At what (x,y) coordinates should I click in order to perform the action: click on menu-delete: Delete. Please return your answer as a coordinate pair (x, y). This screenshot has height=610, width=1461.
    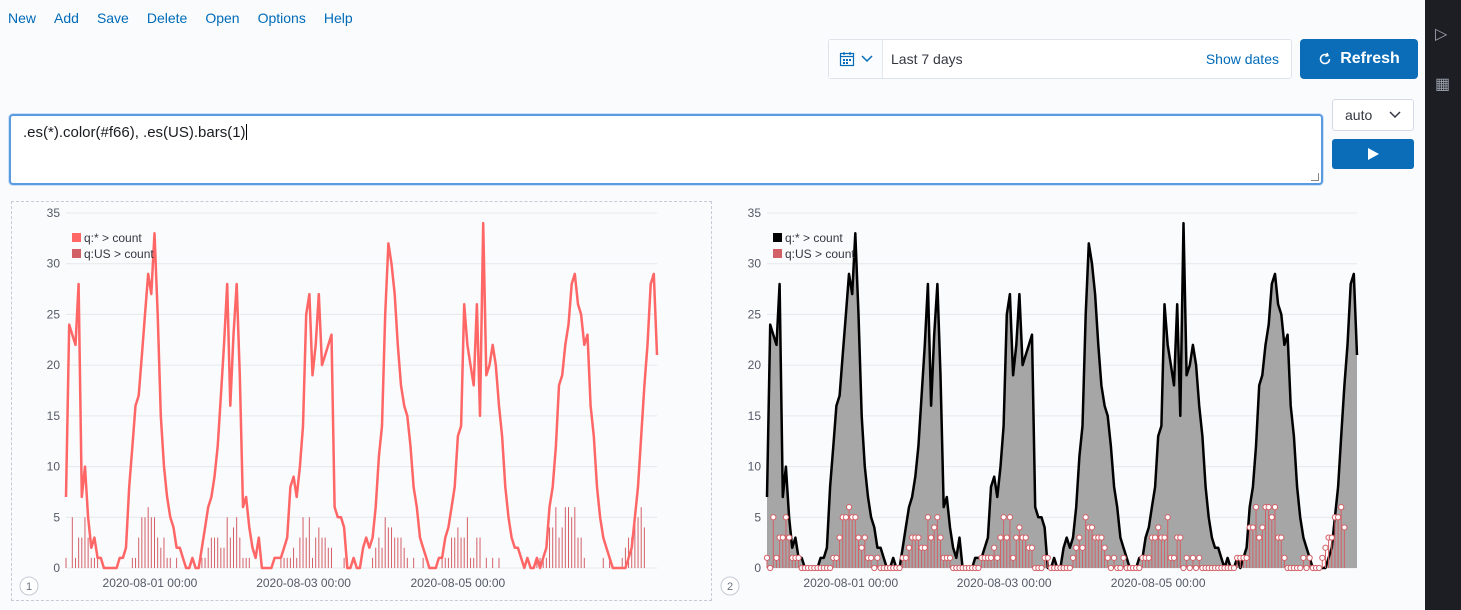
    Looking at the image, I should click on (167, 18).